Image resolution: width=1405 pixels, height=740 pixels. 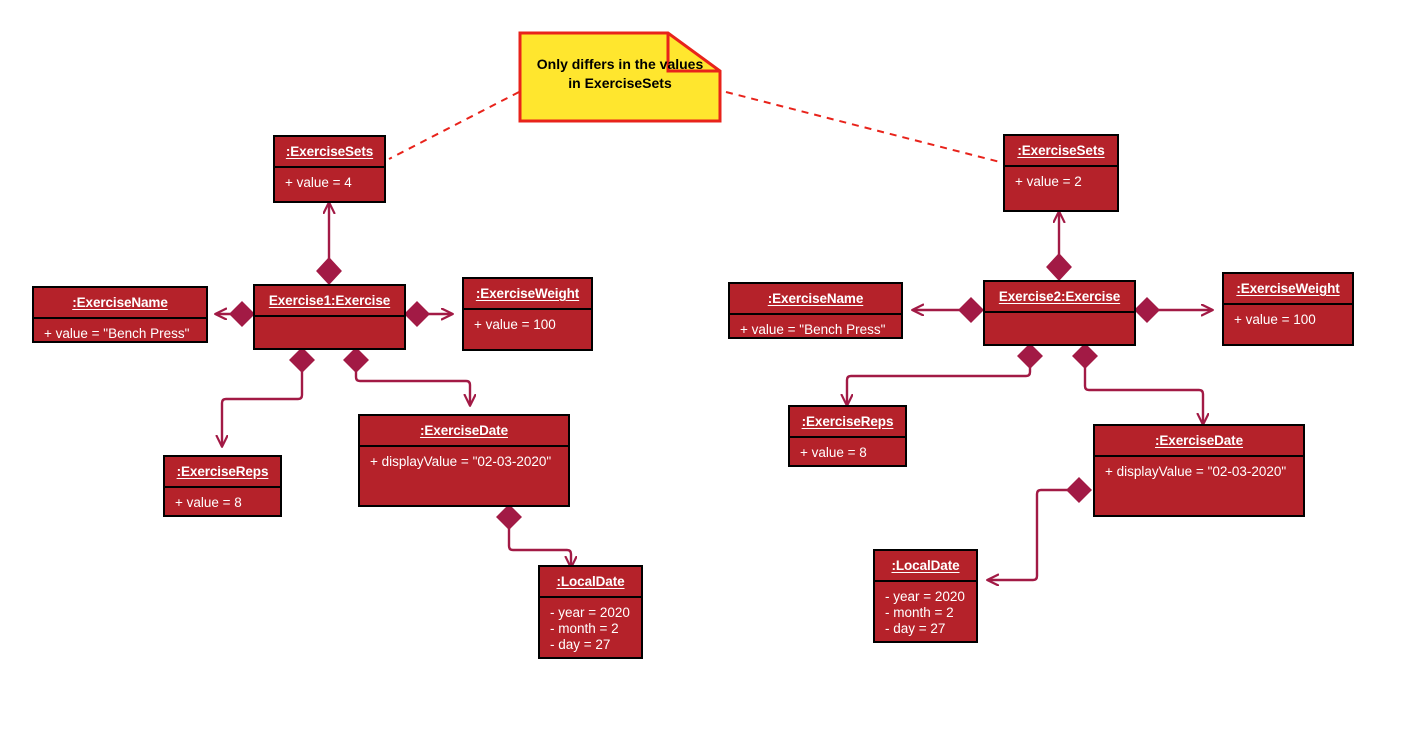 I want to click on object-exercise2: Exercise2:Exercise, so click(x=1059, y=313).